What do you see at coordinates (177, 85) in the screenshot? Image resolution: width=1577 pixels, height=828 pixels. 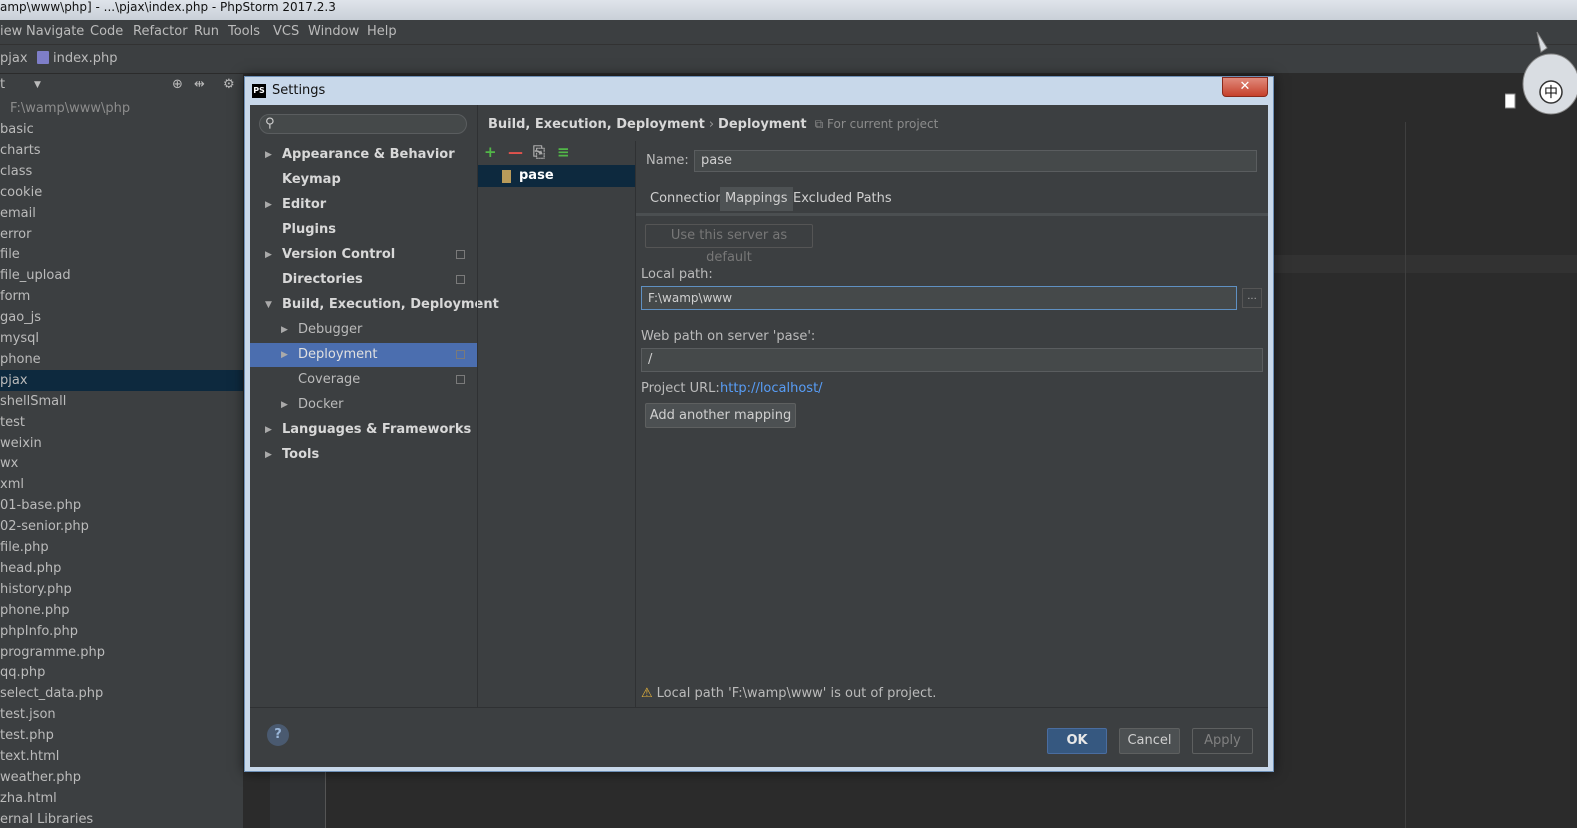 I see `locate-icon: ⊕` at bounding box center [177, 85].